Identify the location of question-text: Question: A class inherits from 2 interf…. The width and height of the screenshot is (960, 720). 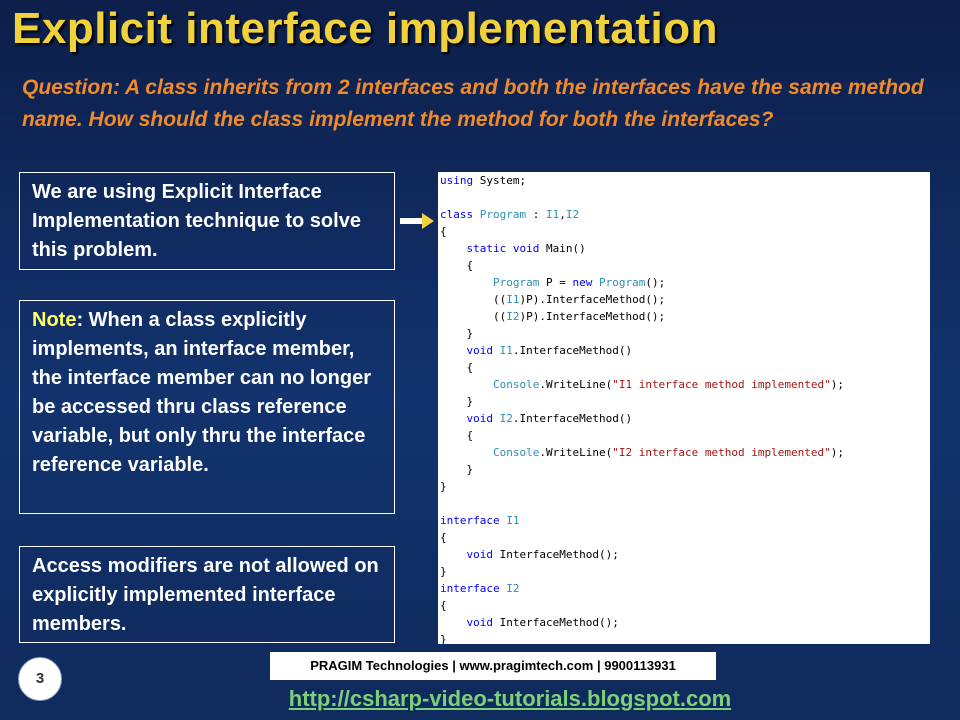
(473, 103).